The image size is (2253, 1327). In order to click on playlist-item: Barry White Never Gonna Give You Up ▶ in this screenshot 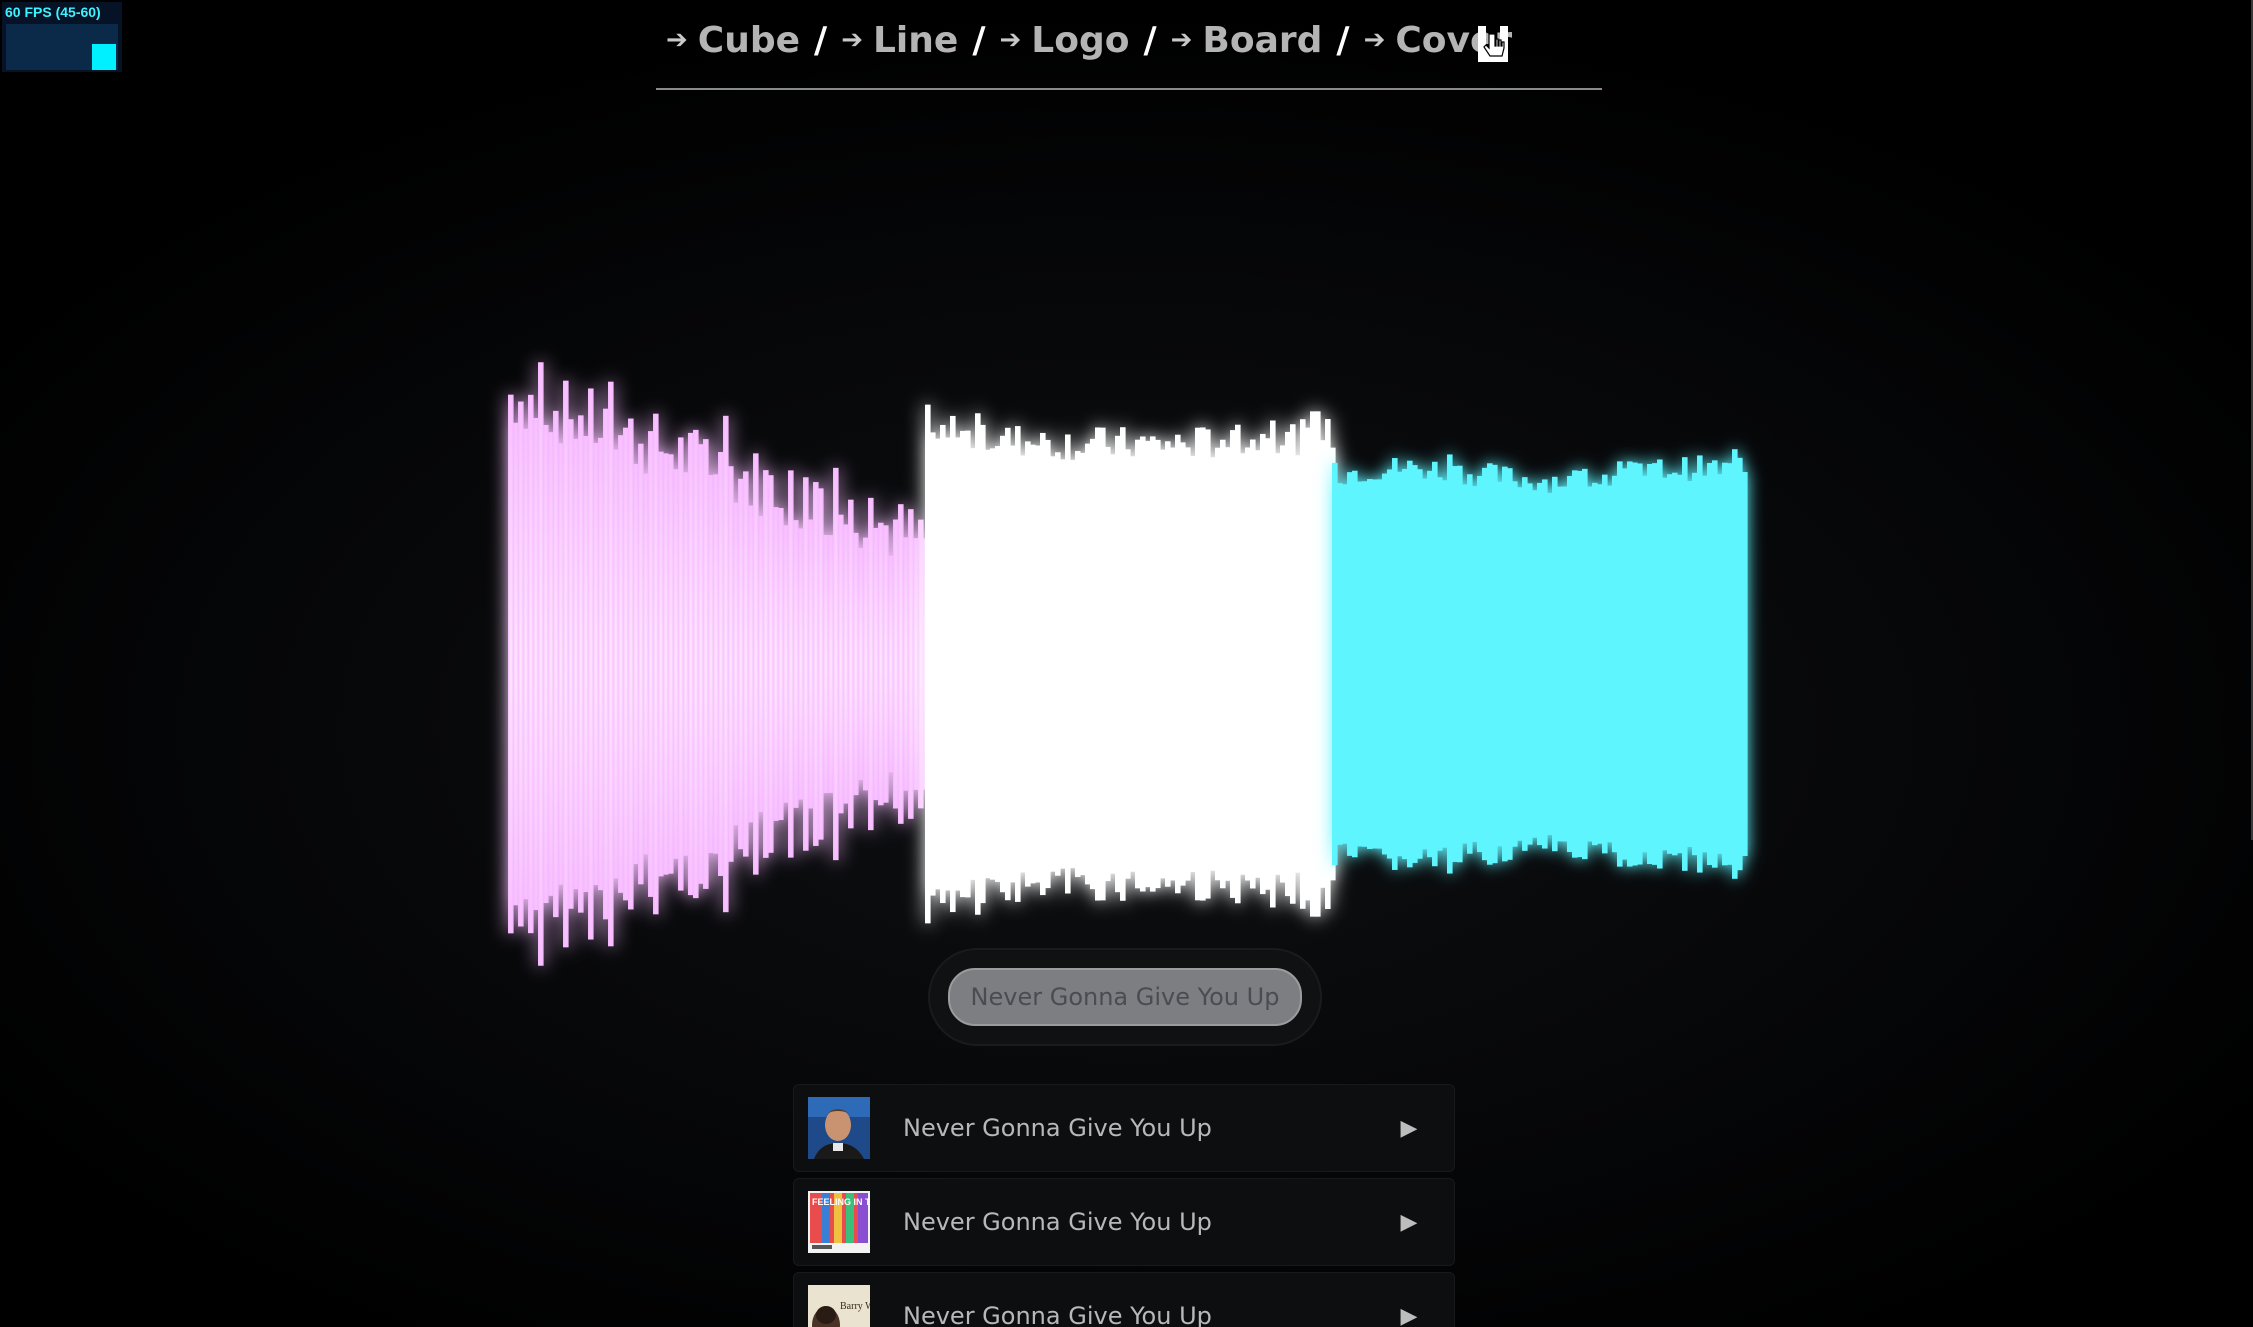, I will do `click(1124, 1299)`.